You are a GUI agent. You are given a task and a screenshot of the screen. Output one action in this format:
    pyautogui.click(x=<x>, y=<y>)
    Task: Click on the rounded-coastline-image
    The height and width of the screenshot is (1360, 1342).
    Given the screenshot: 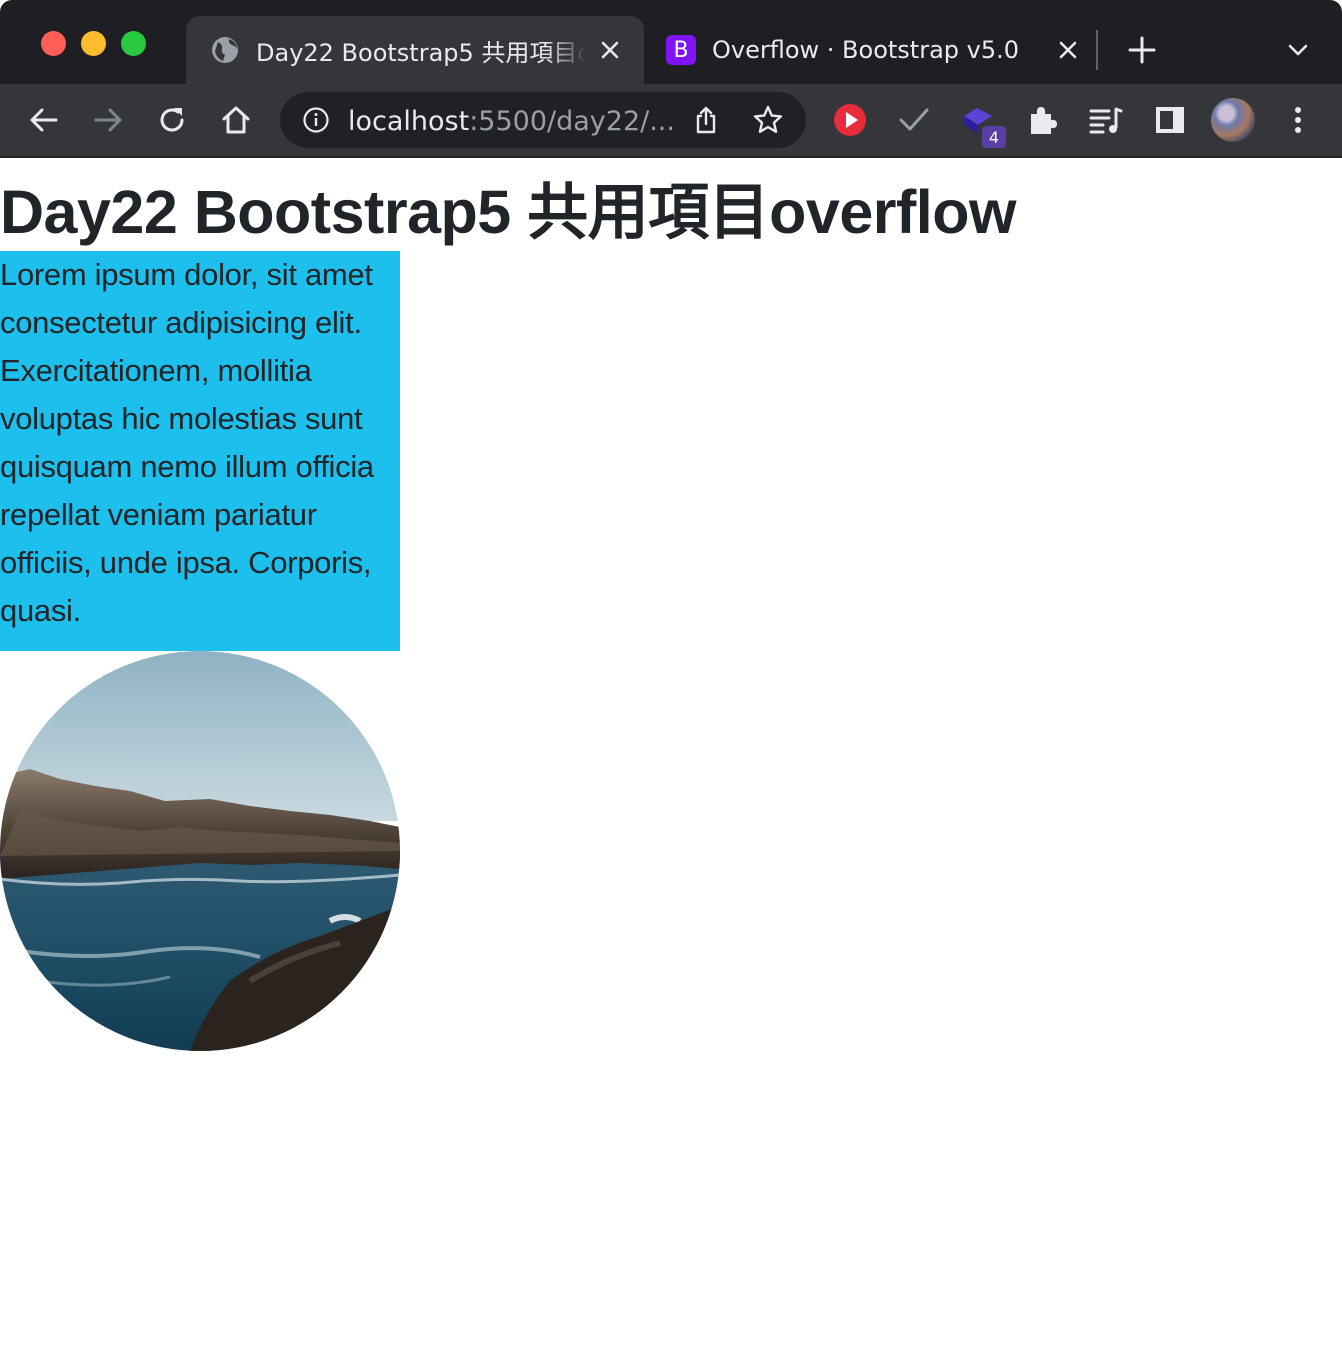 What is the action you would take?
    pyautogui.click(x=200, y=851)
    